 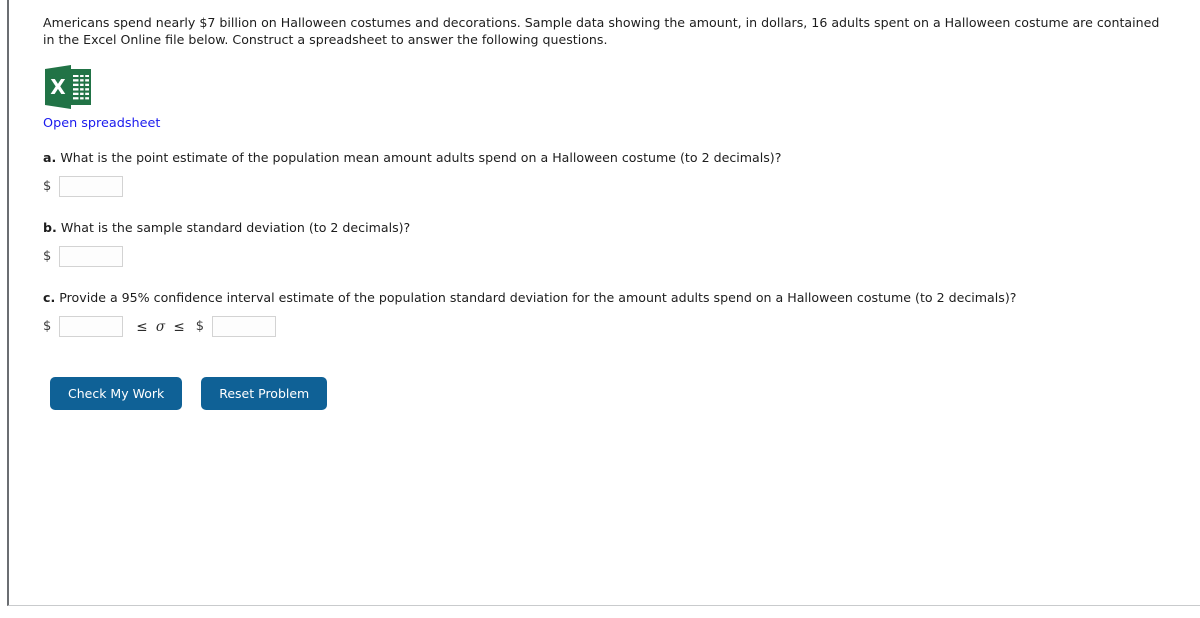 I want to click on currency-symbol-c-lower: $, so click(x=47, y=326).